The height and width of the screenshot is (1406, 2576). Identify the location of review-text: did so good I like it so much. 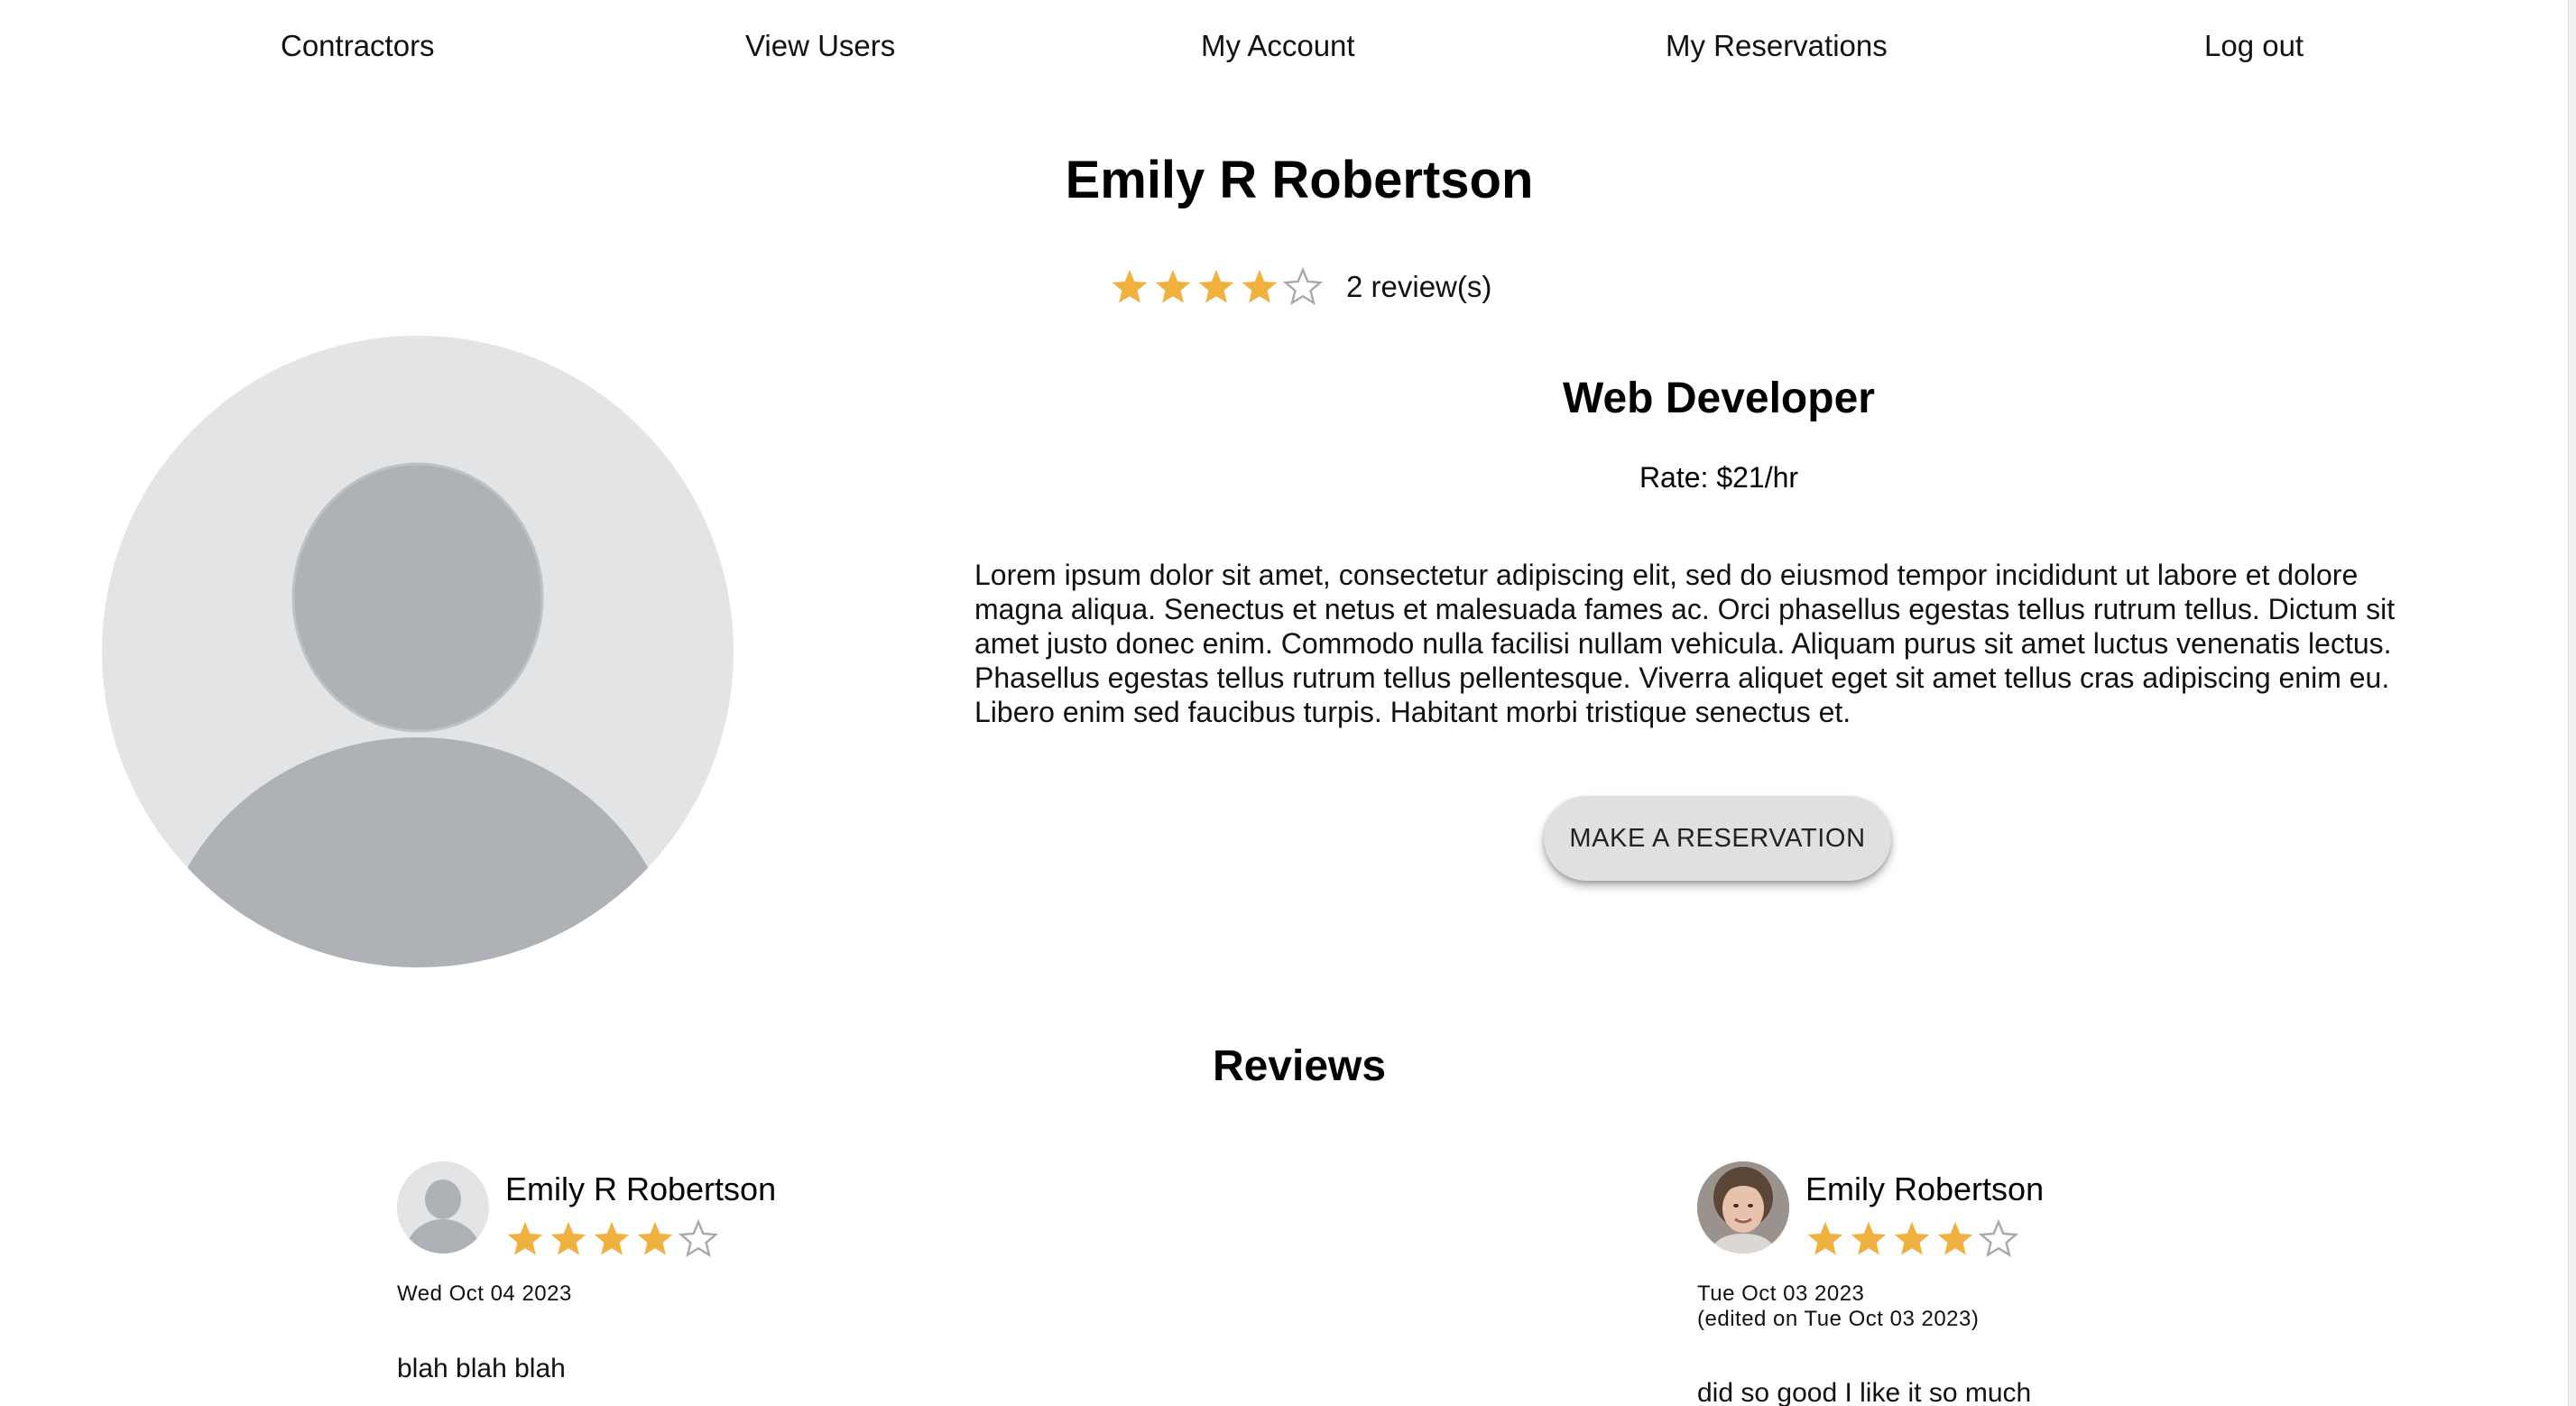
(1864, 1392).